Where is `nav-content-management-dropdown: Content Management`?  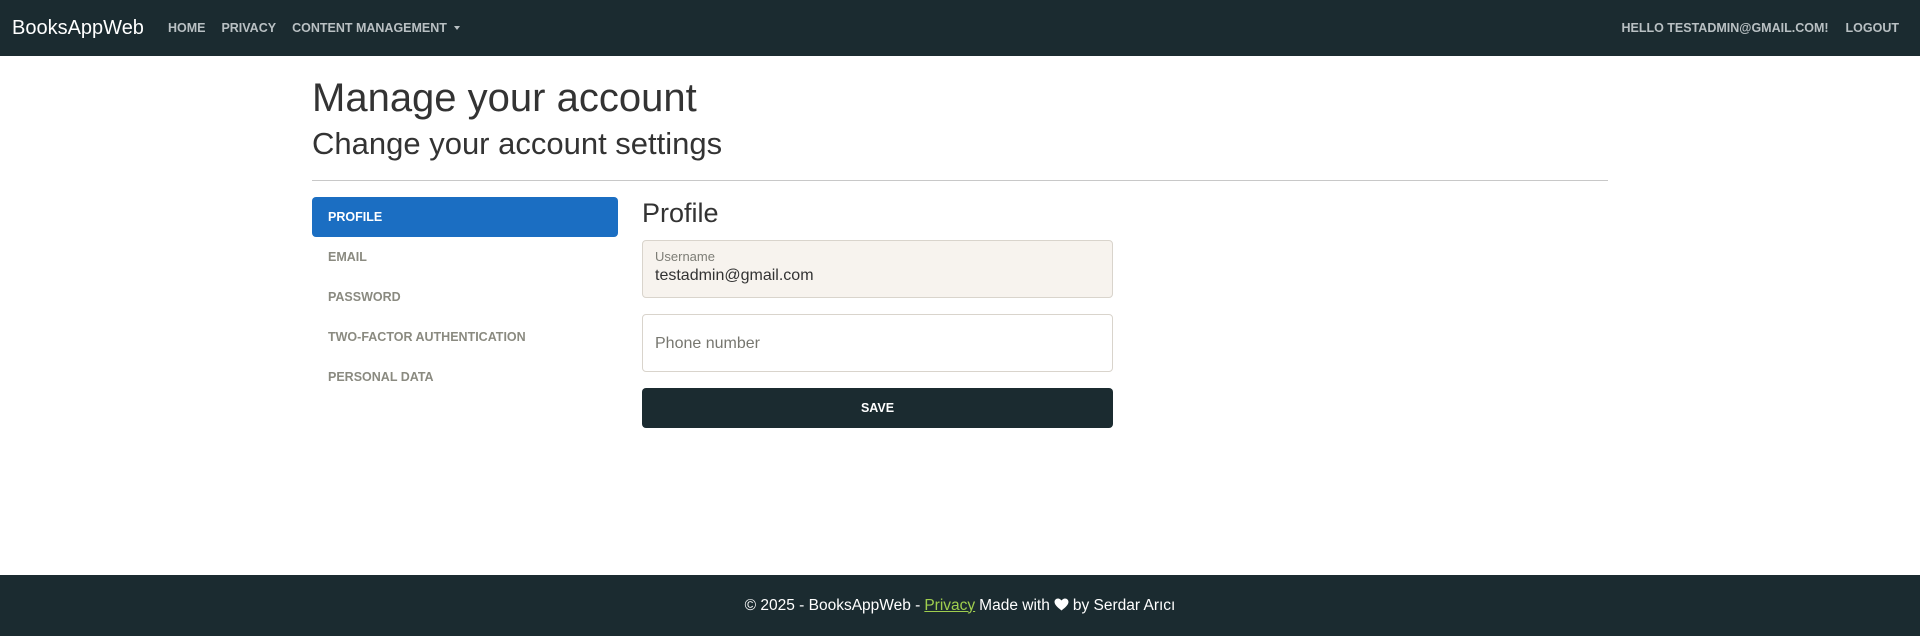
nav-content-management-dropdown: Content Management is located at coordinates (376, 28).